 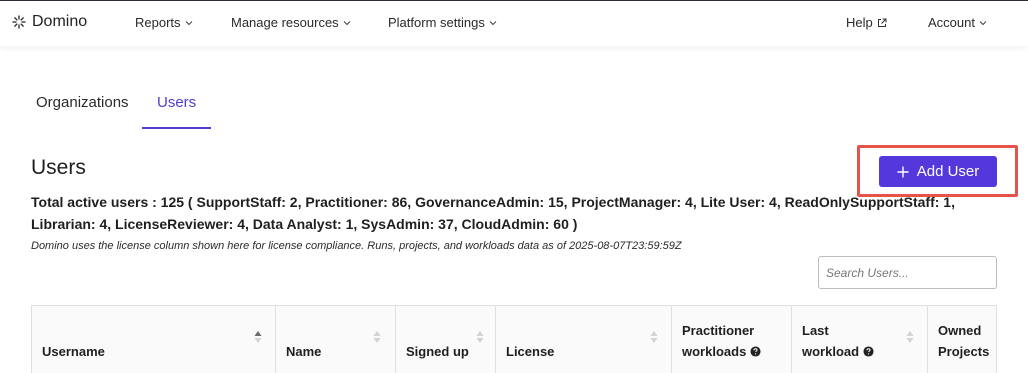 What do you see at coordinates (19, 22) in the screenshot?
I see `domino-logo-icon` at bounding box center [19, 22].